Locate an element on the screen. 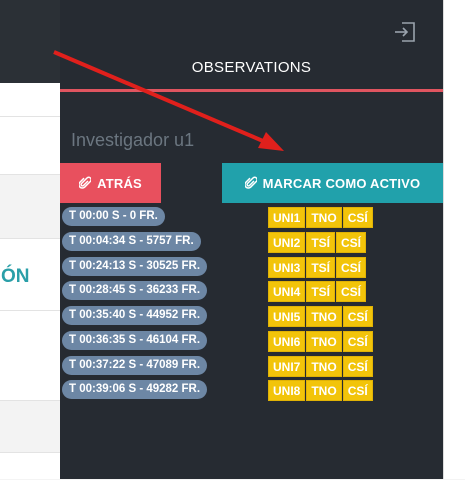 The width and height of the screenshot is (465, 480). tag-badge: UNI5 is located at coordinates (287, 316).